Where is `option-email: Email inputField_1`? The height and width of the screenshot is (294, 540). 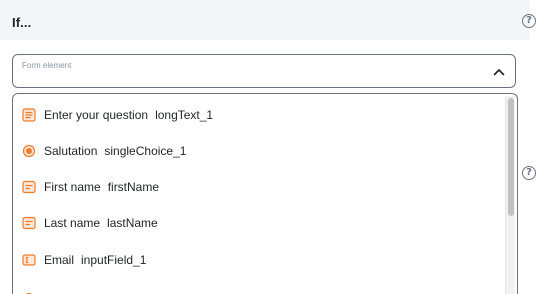
option-email: Email inputField_1 is located at coordinates (84, 260).